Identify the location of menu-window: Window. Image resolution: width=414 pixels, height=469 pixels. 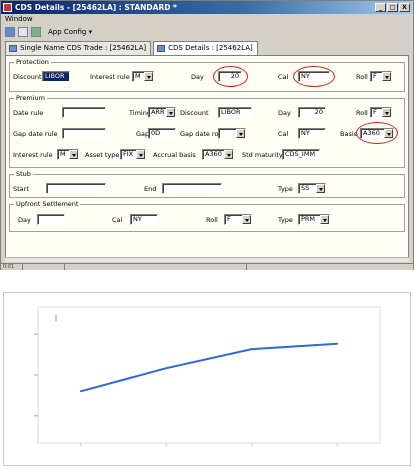
(19, 19).